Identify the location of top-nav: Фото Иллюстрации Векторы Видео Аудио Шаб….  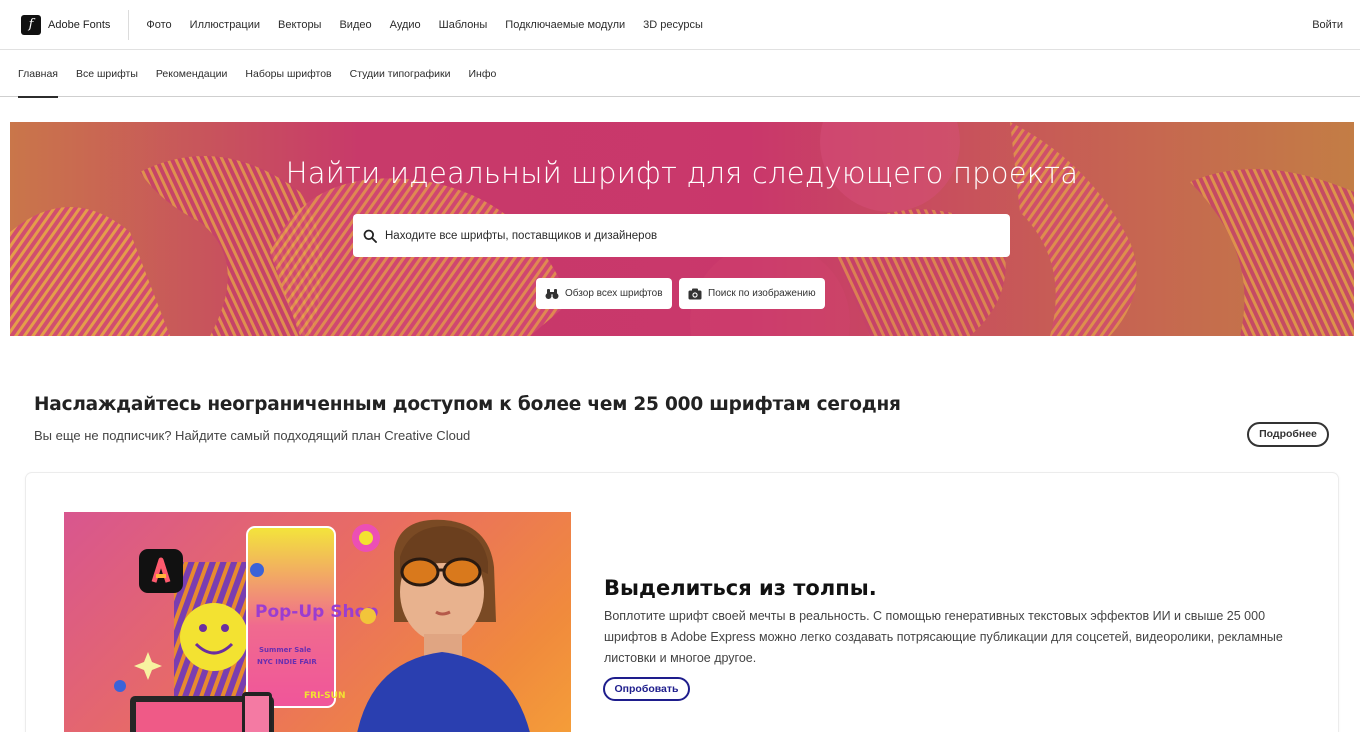
(424, 24).